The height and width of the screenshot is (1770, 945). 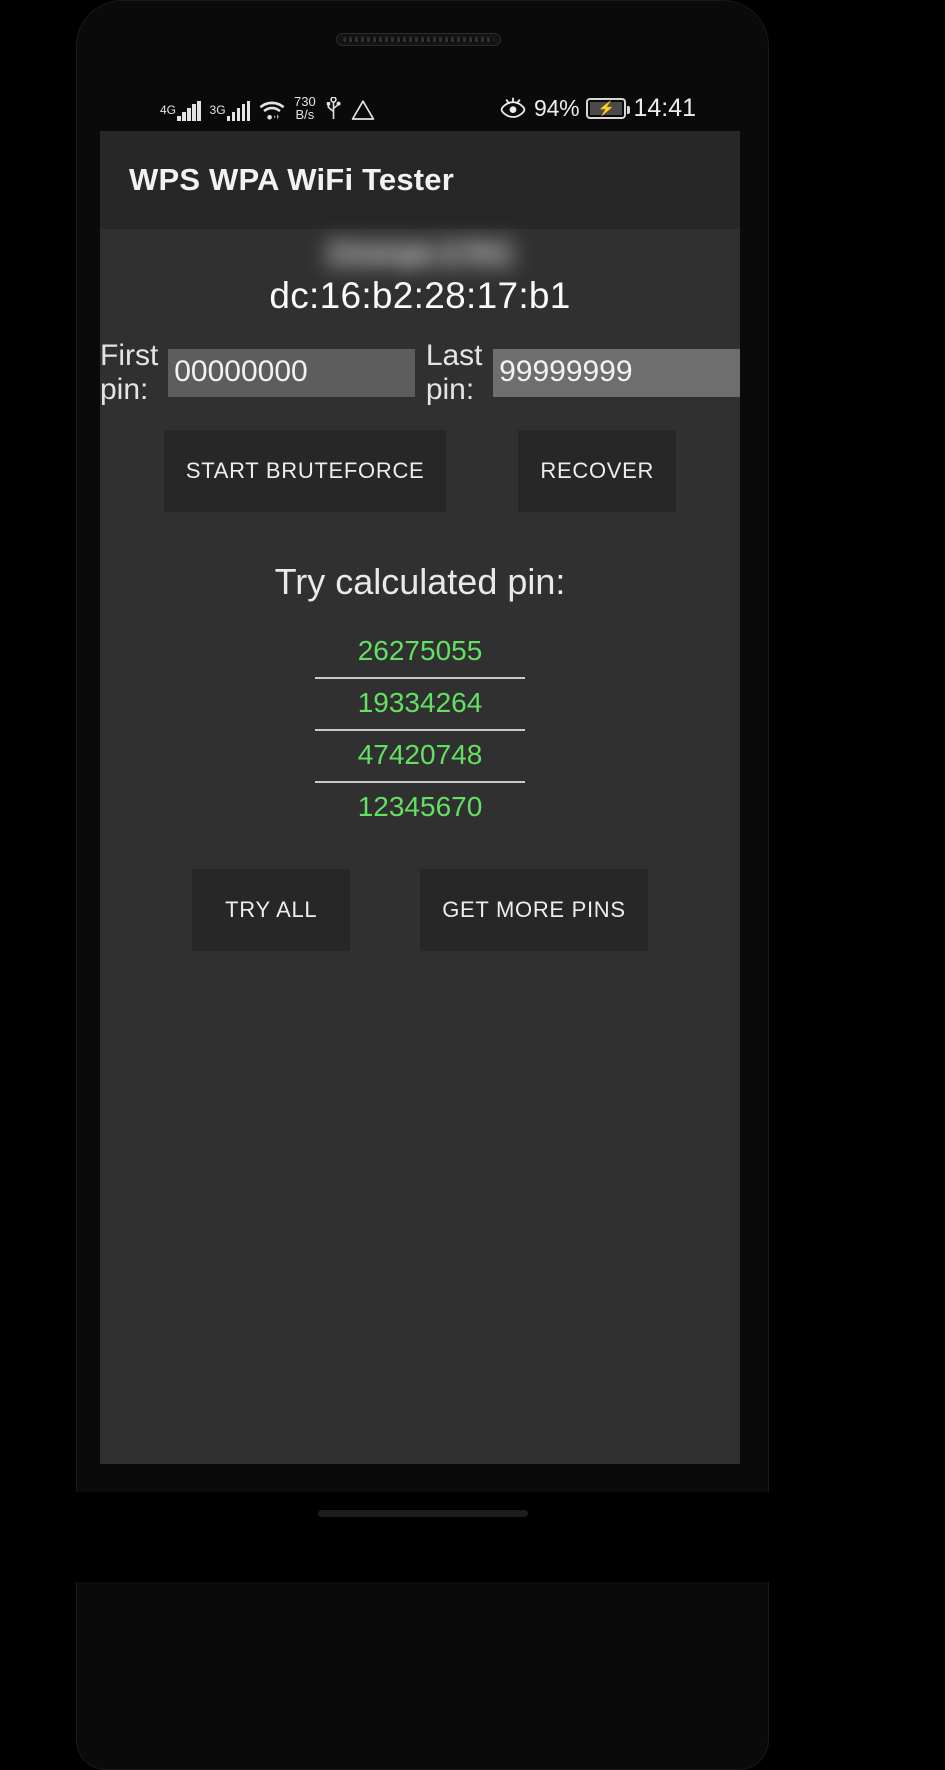 What do you see at coordinates (420, 254) in the screenshot?
I see `ssid-label-redacted: Orange-1781` at bounding box center [420, 254].